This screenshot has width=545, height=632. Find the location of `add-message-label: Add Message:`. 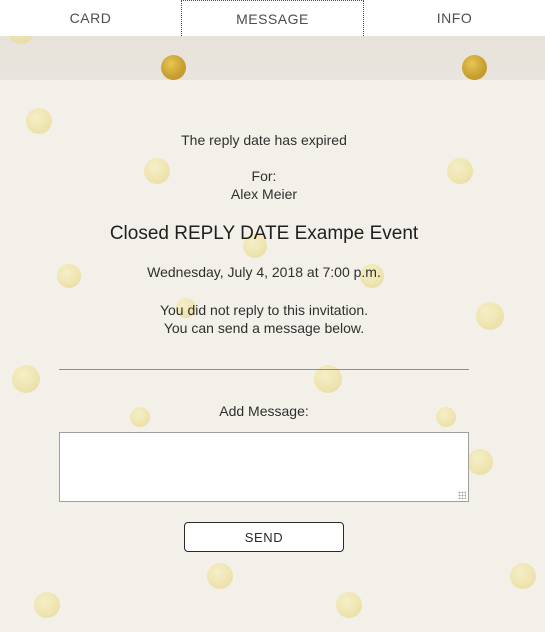

add-message-label: Add Message: is located at coordinates (264, 411).